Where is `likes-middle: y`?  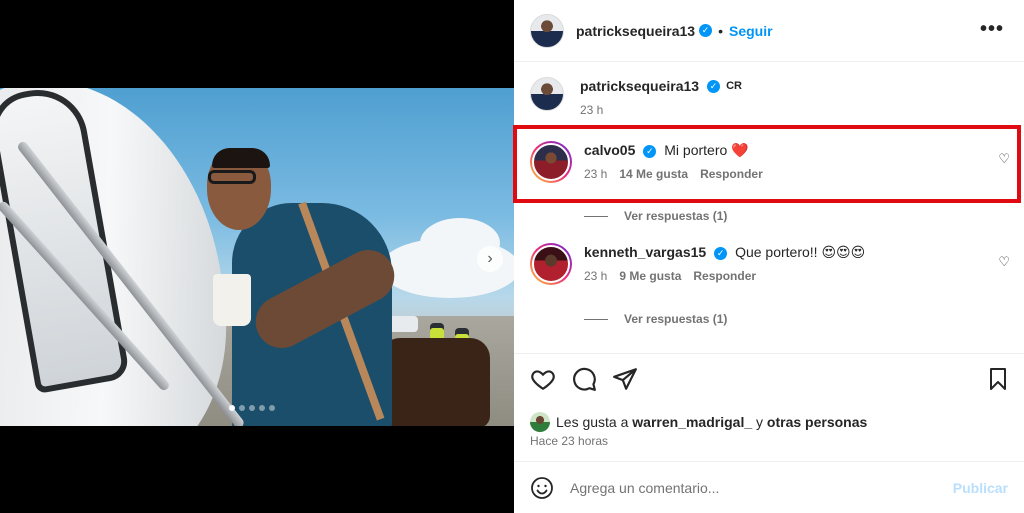
likes-middle: y is located at coordinates (760, 422).